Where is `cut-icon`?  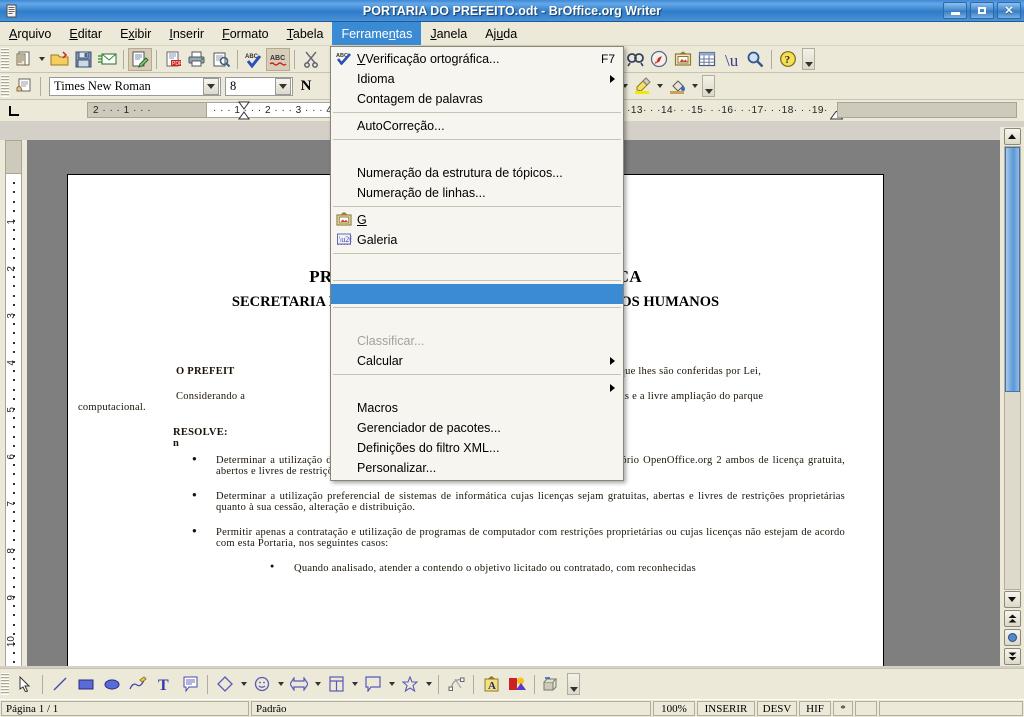
cut-icon is located at coordinates (311, 59).